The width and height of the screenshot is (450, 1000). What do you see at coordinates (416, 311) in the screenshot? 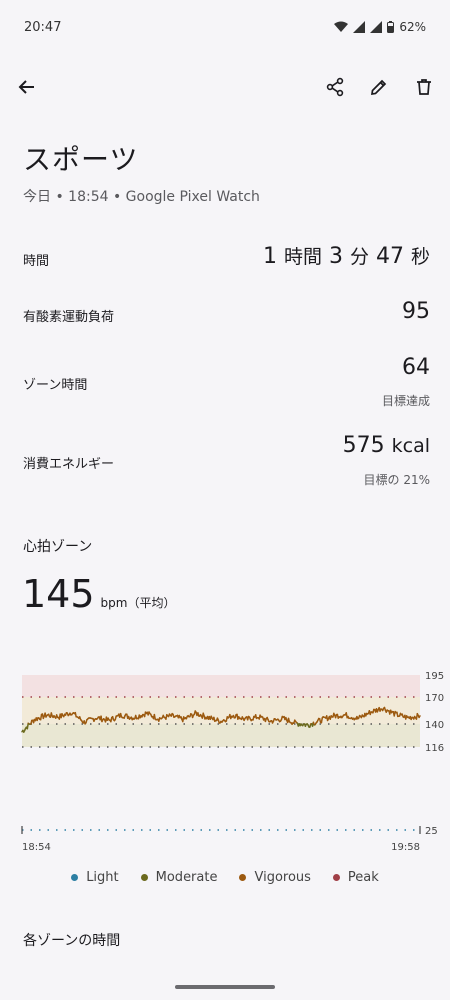
I see `cardio-load-value: 95` at bounding box center [416, 311].